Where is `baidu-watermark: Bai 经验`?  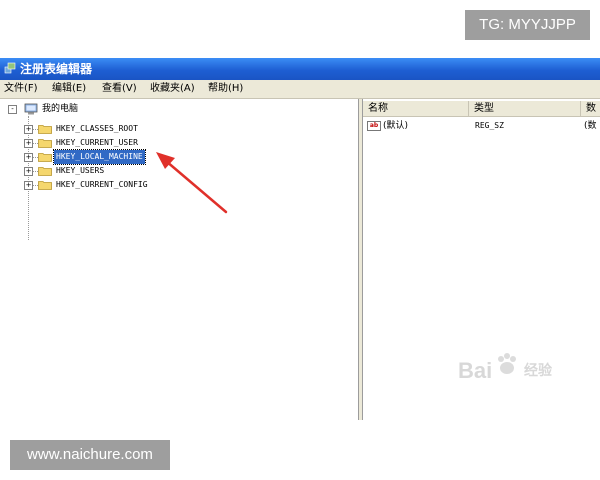
baidu-watermark: Bai 经验 is located at coordinates (513, 370).